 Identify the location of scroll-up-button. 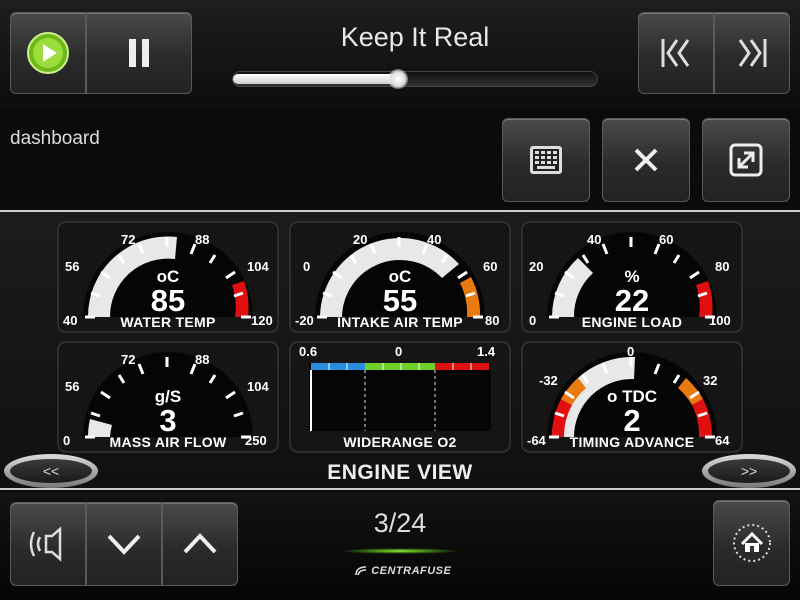
(200, 544).